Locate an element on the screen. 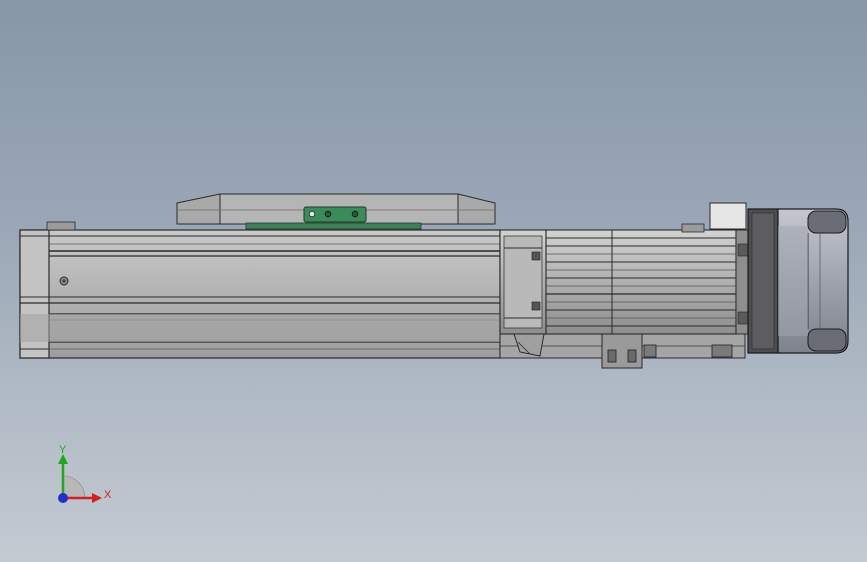 This screenshot has width=867, height=562. axis-triad: Y X is located at coordinates (85, 473).